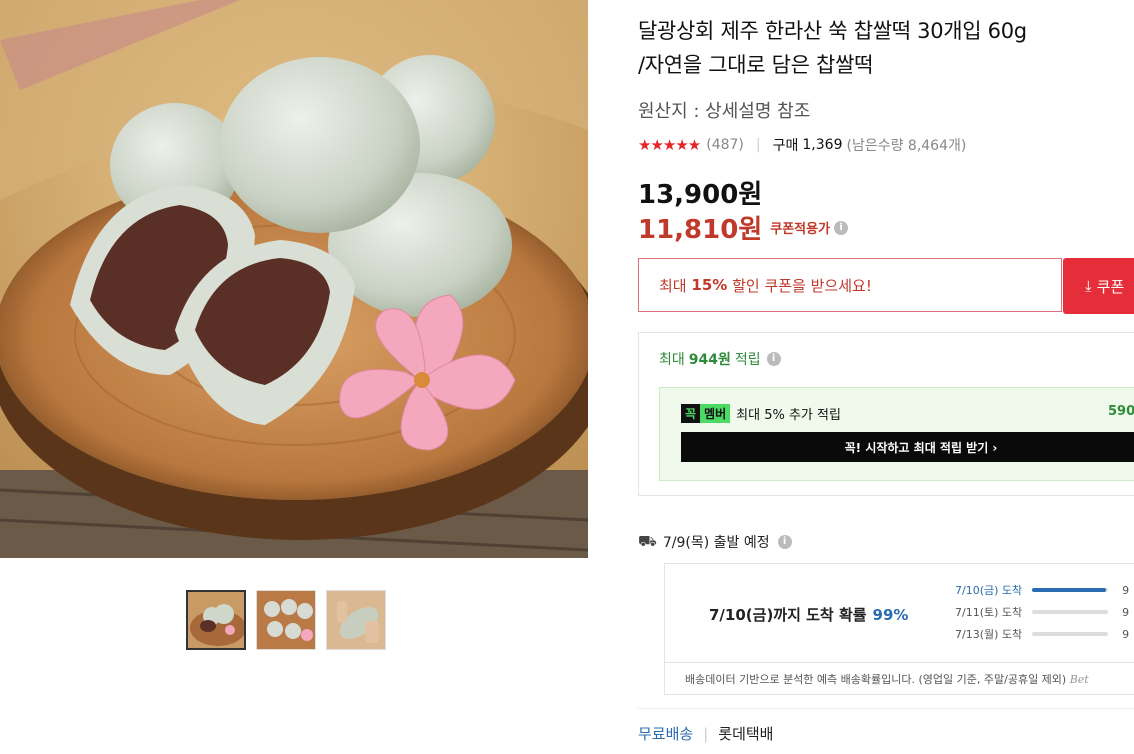 Image resolution: width=1134 pixels, height=754 pixels. I want to click on download-arrow-icon: ⤓, so click(1088, 286).